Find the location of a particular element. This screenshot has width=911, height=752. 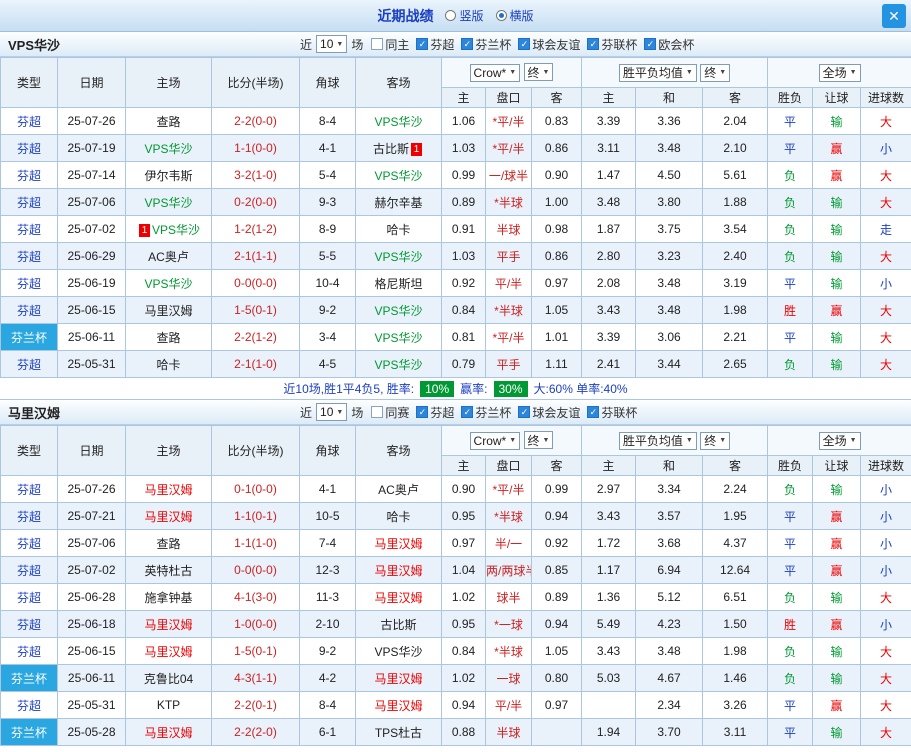

team-name: 马里汉姆 is located at coordinates (168, 624).